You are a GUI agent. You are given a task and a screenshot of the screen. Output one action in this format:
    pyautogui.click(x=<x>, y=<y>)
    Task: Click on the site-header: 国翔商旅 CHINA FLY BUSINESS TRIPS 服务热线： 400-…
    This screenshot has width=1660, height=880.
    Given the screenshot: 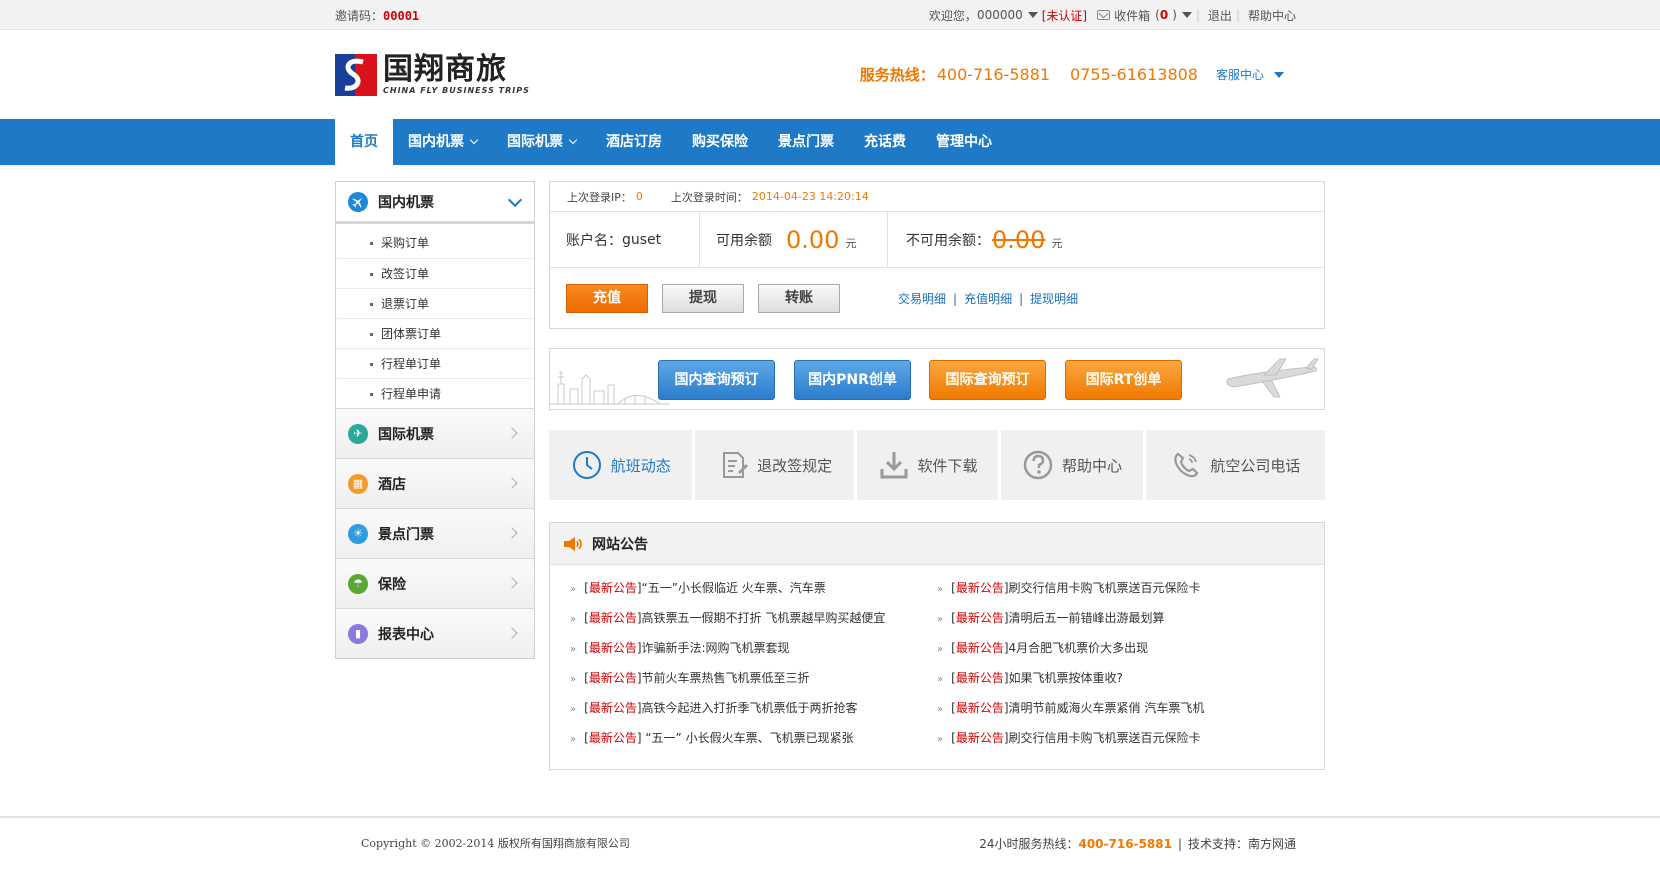 What is the action you would take?
    pyautogui.click(x=830, y=74)
    